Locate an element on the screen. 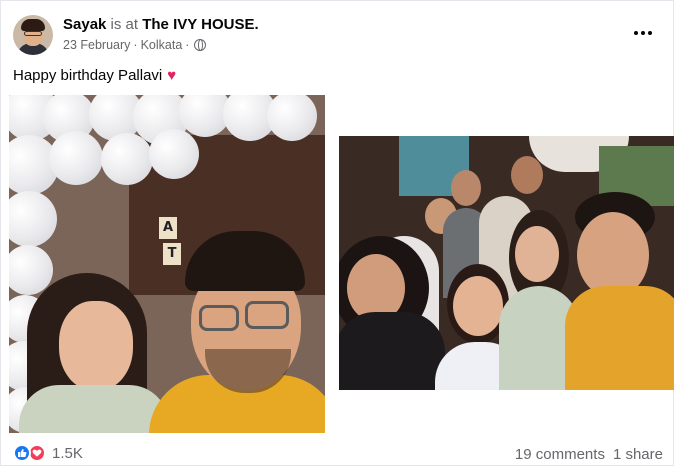  banner-letter: T is located at coordinates (172, 254).